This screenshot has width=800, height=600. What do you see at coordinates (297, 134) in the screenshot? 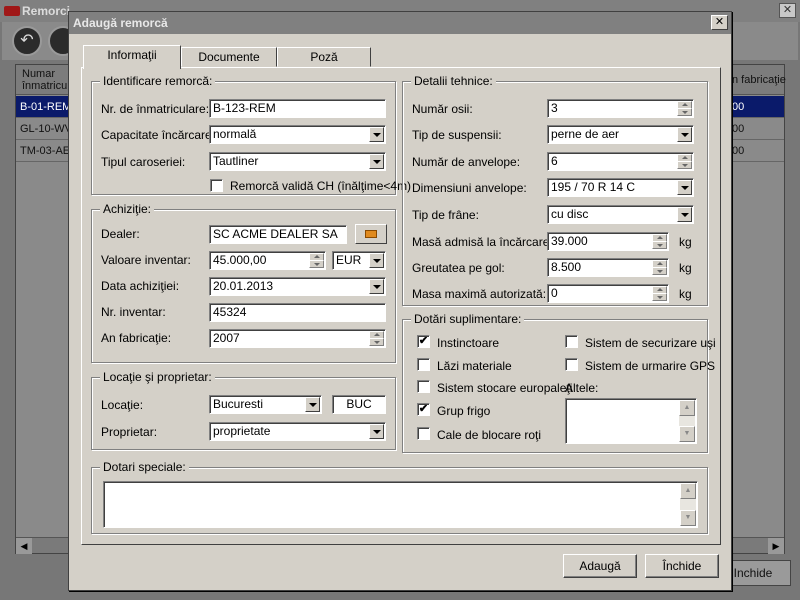
I see `capacity-select: normală` at bounding box center [297, 134].